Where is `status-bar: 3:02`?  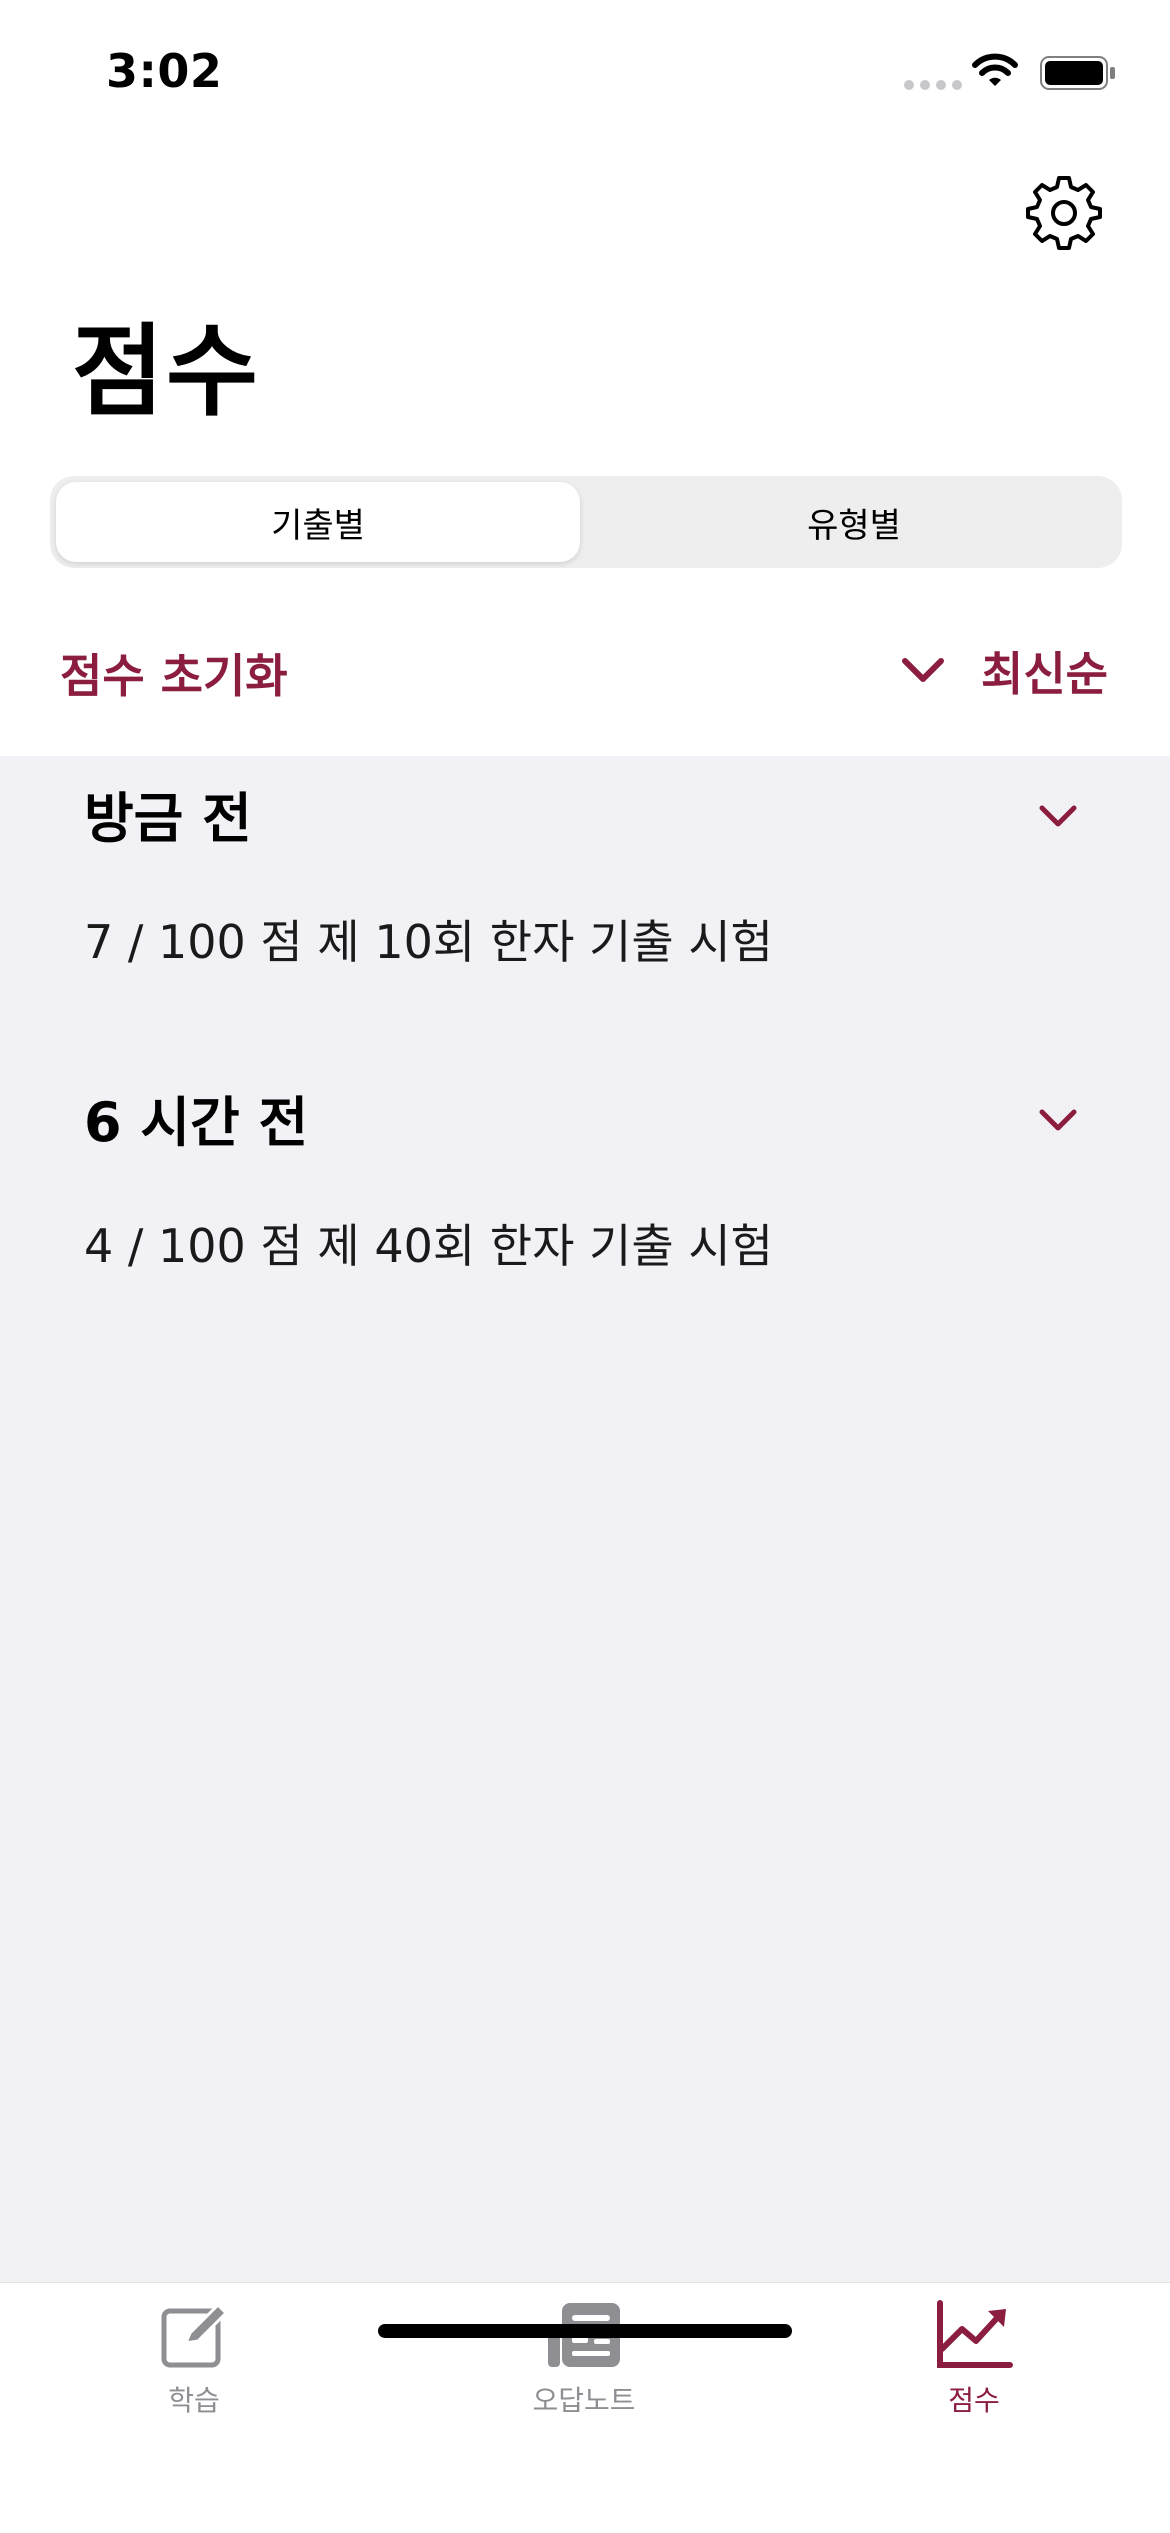 status-bar: 3:02 is located at coordinates (585, 70).